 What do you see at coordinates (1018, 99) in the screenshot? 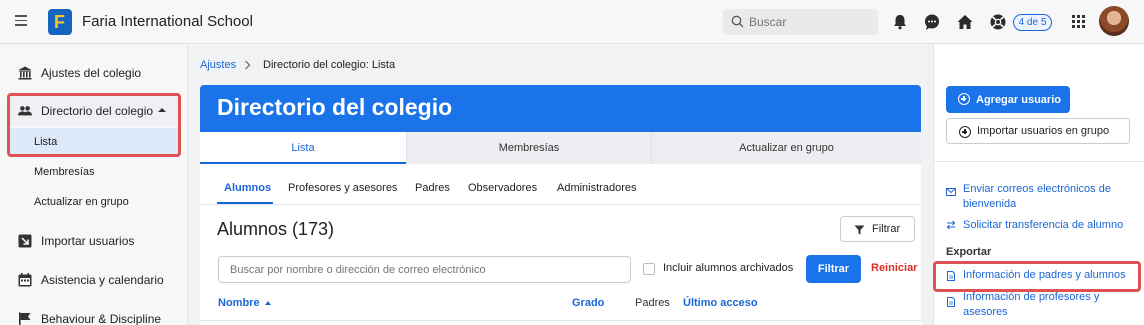
I see `add-user-label: Agregar usuario` at bounding box center [1018, 99].